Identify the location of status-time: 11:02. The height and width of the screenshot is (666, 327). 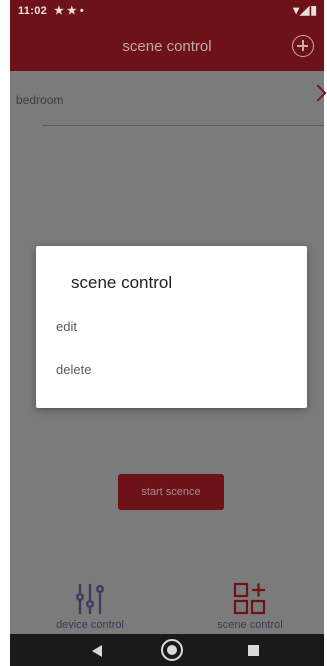
(33, 11).